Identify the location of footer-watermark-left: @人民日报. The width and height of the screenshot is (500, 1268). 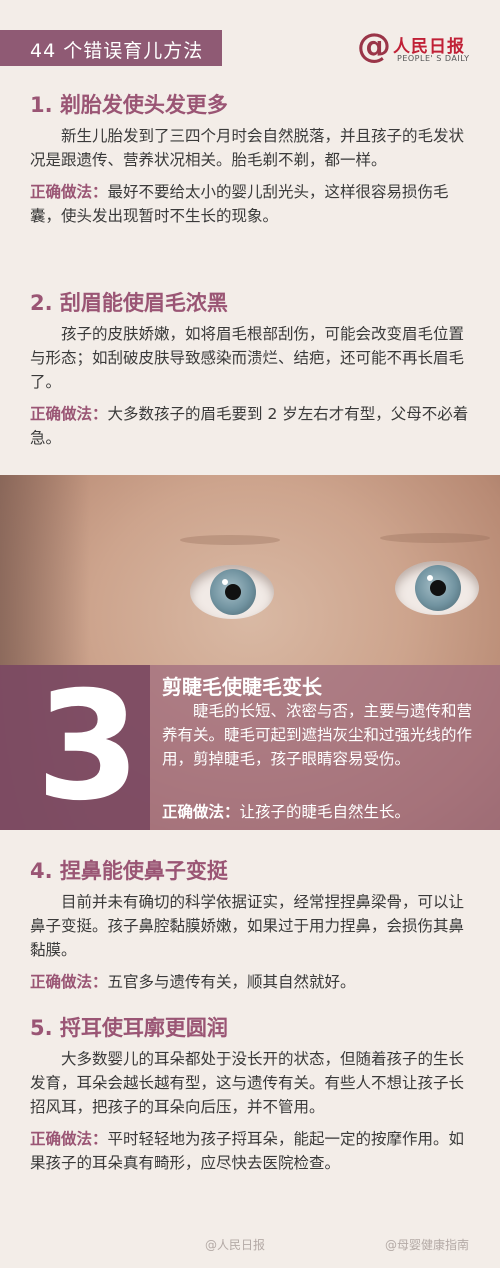
(235, 1245).